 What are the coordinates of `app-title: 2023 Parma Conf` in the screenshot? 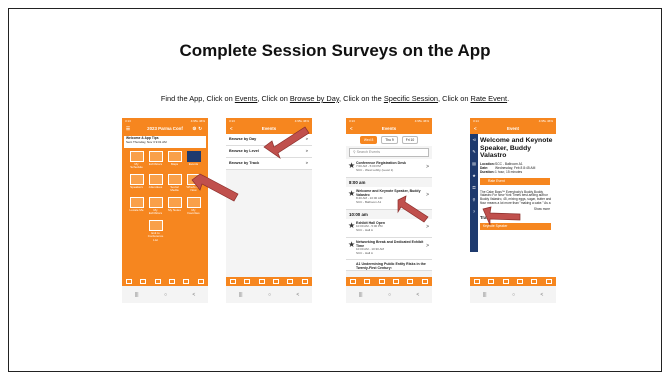 It's located at (165, 128).